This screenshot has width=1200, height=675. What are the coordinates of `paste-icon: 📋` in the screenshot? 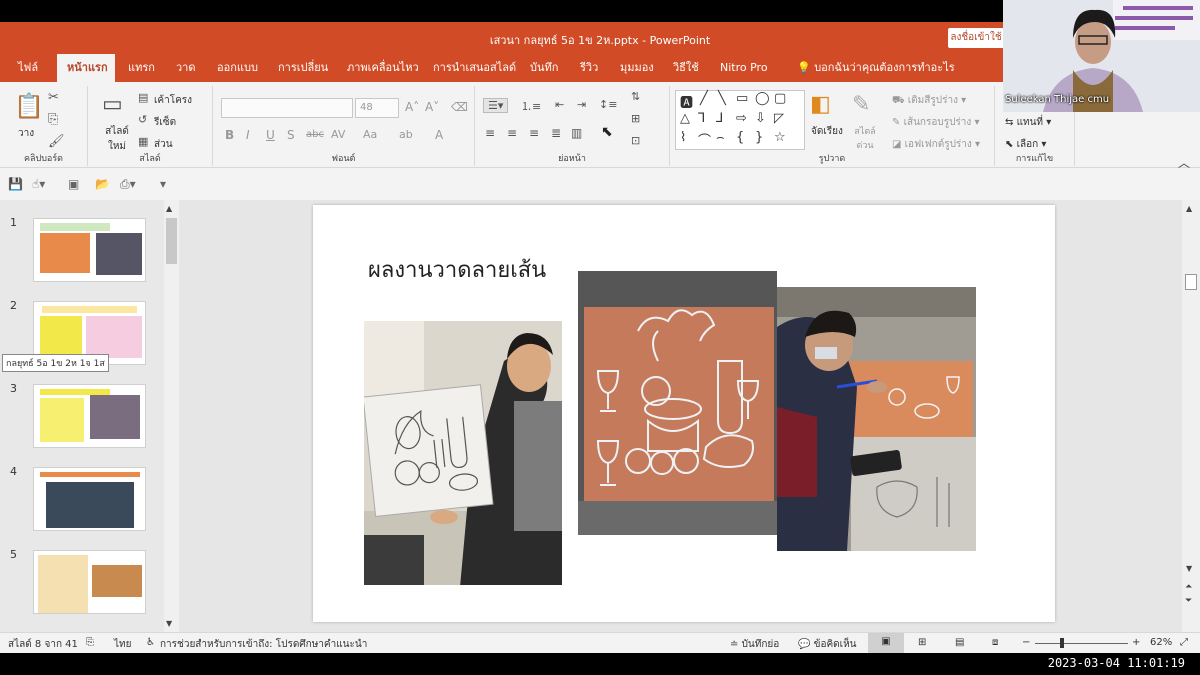 It's located at (29, 106).